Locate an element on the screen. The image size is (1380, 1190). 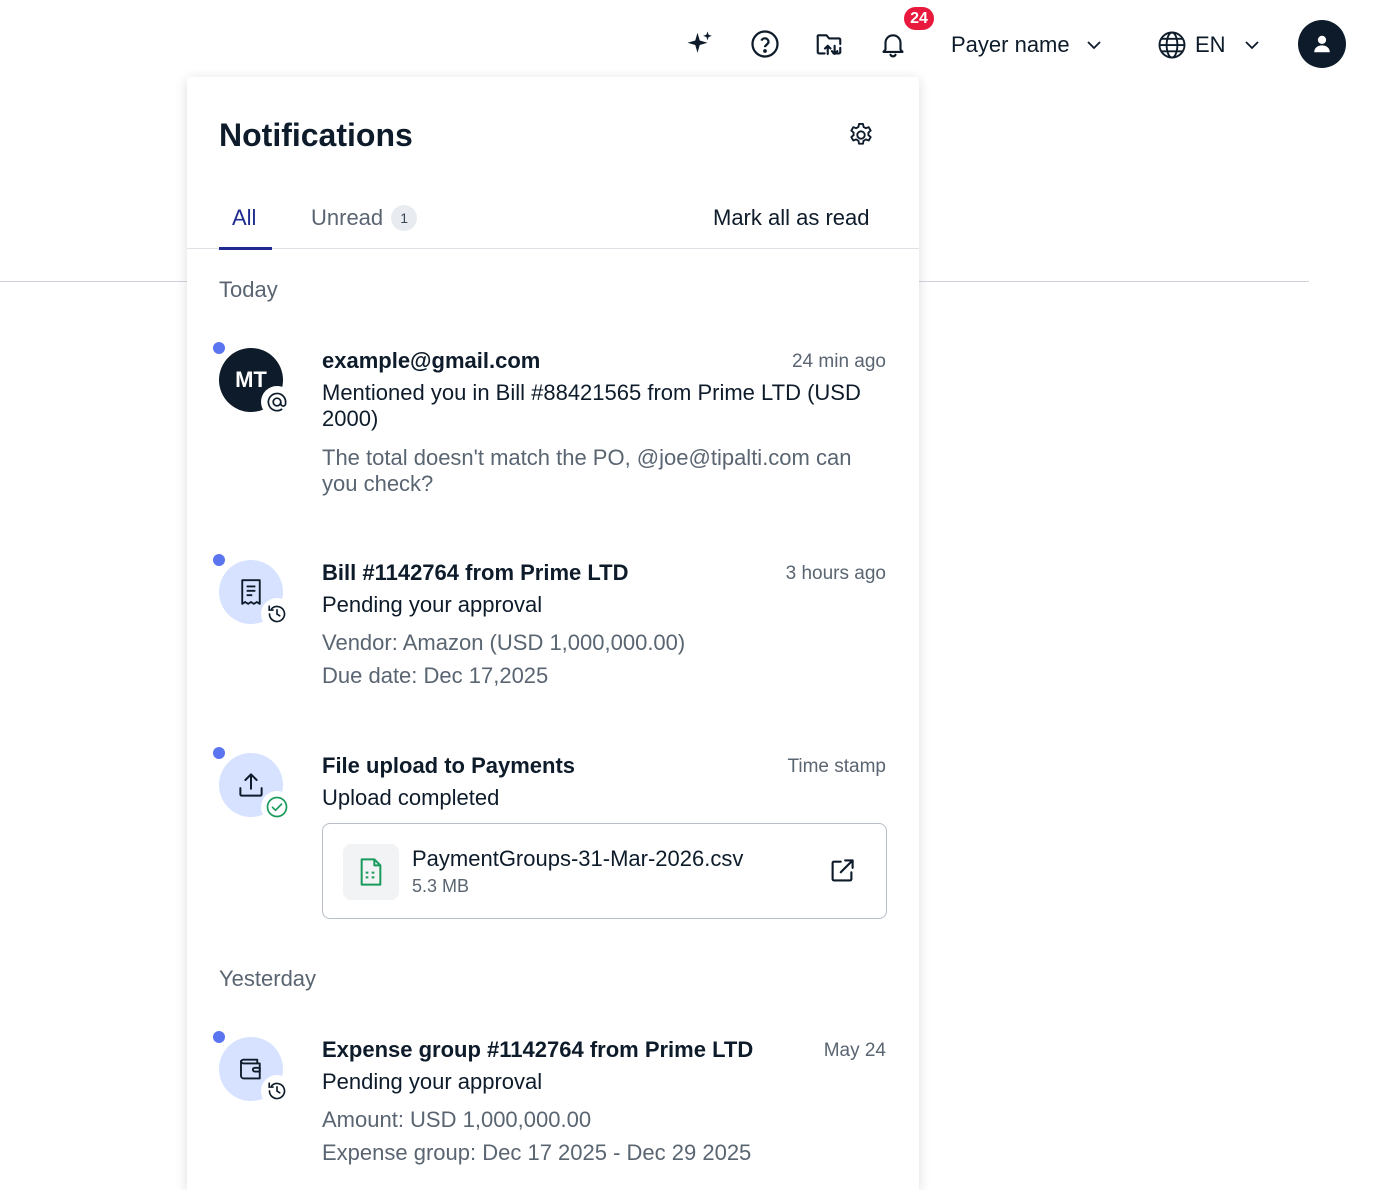
tab-all: All is located at coordinates (244, 218).